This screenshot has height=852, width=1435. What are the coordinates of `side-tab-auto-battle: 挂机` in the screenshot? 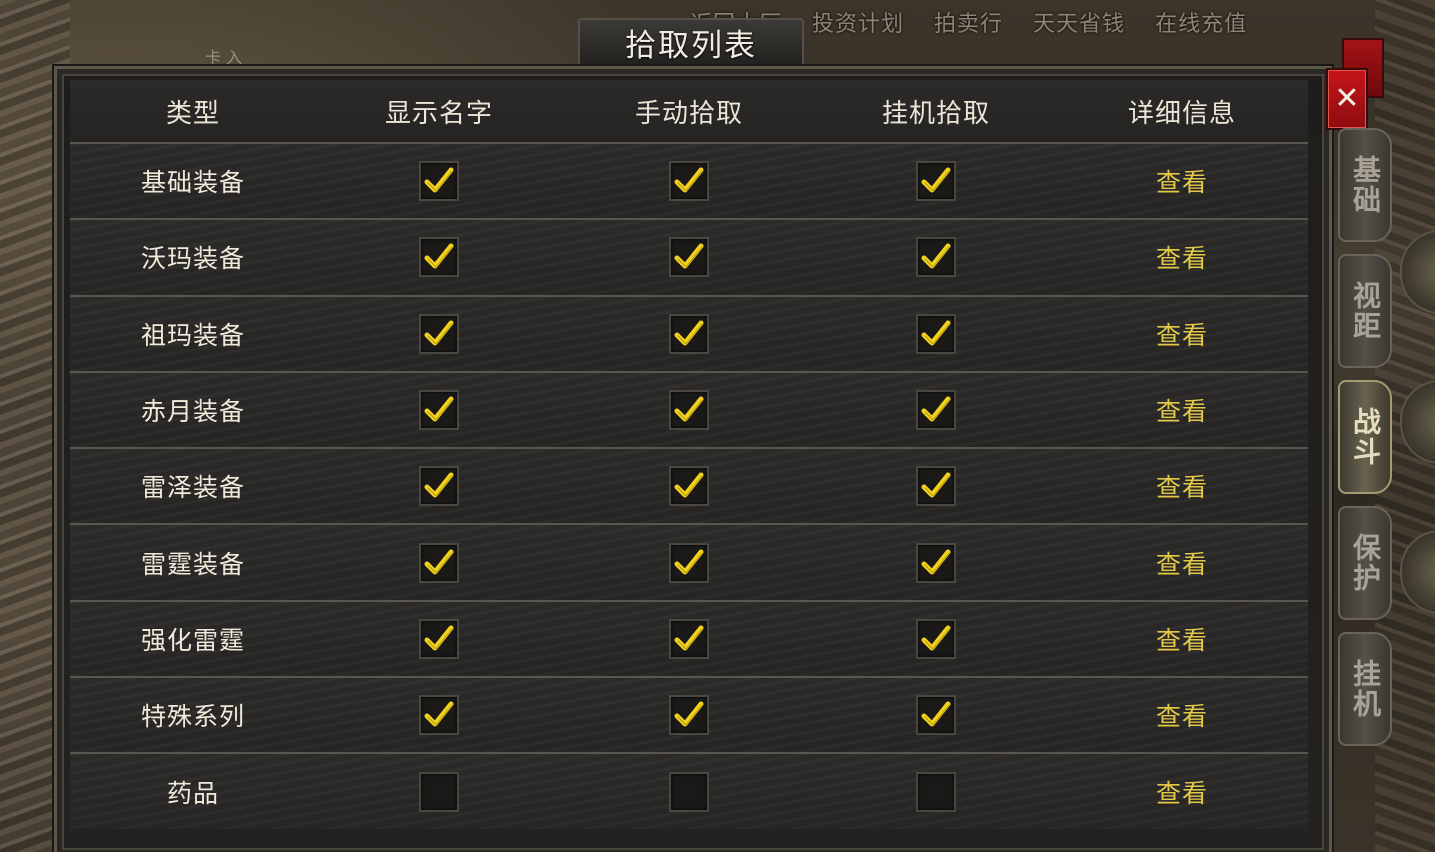 It's located at (1365, 689).